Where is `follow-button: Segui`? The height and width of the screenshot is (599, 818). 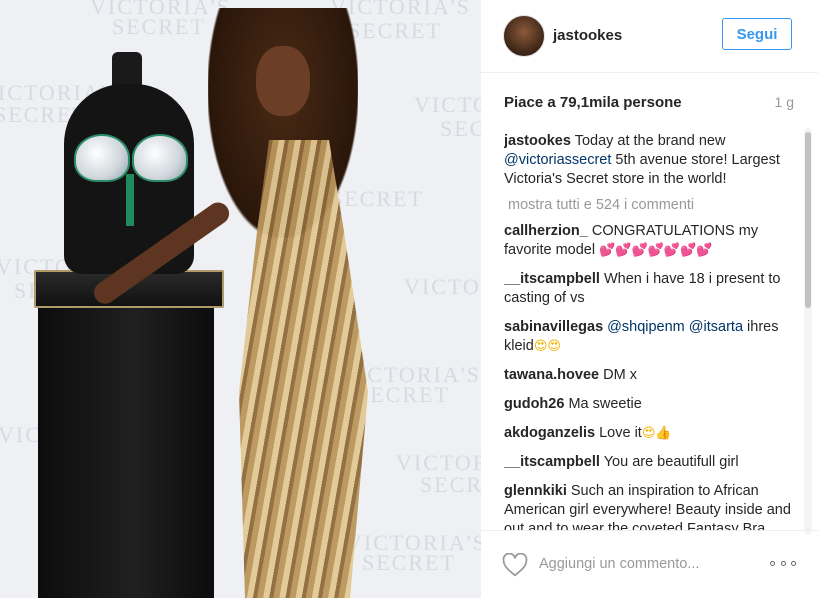 follow-button: Segui is located at coordinates (757, 34).